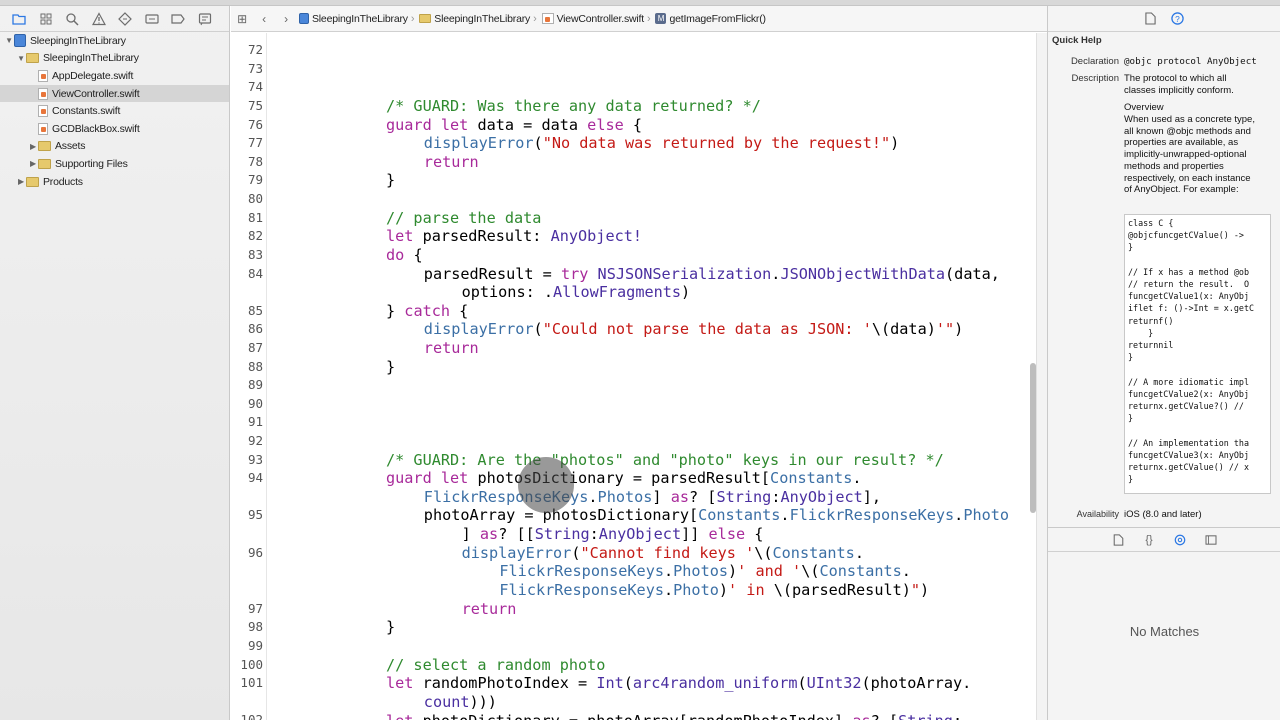 Image resolution: width=1280 pixels, height=720 pixels. I want to click on code-line: let parsedResult: AnyObject!, so click(514, 236).